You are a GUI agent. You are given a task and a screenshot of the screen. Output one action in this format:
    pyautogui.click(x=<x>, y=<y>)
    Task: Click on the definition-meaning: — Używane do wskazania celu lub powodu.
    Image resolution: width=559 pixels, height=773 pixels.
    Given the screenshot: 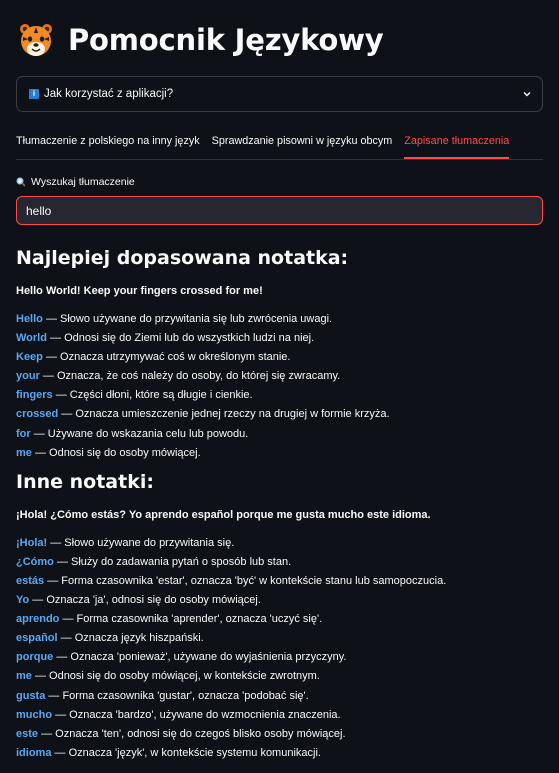 What is the action you would take?
    pyautogui.click(x=139, y=433)
    